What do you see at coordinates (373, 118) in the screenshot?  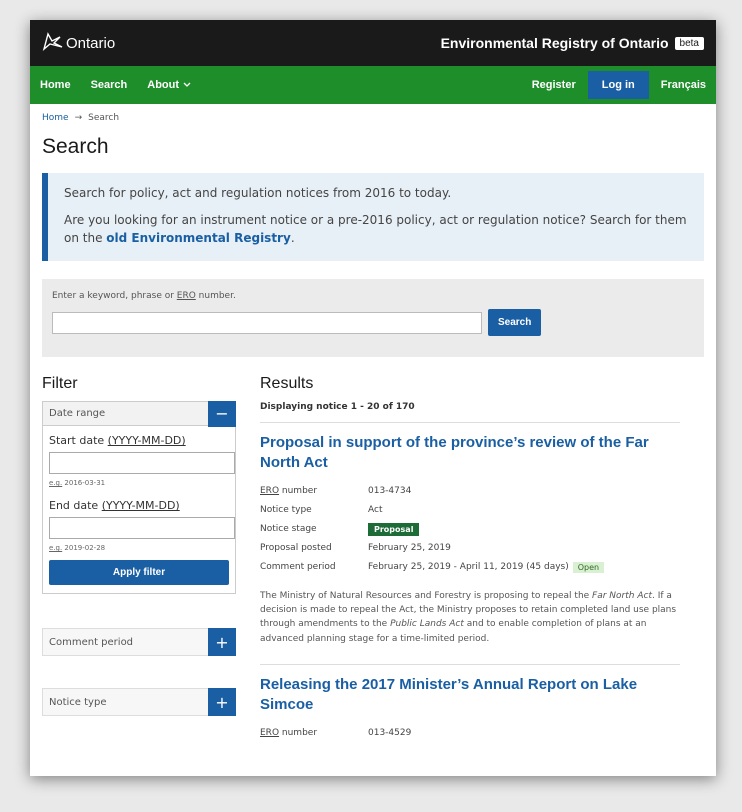 I see `breadcrumb: Home → Search` at bounding box center [373, 118].